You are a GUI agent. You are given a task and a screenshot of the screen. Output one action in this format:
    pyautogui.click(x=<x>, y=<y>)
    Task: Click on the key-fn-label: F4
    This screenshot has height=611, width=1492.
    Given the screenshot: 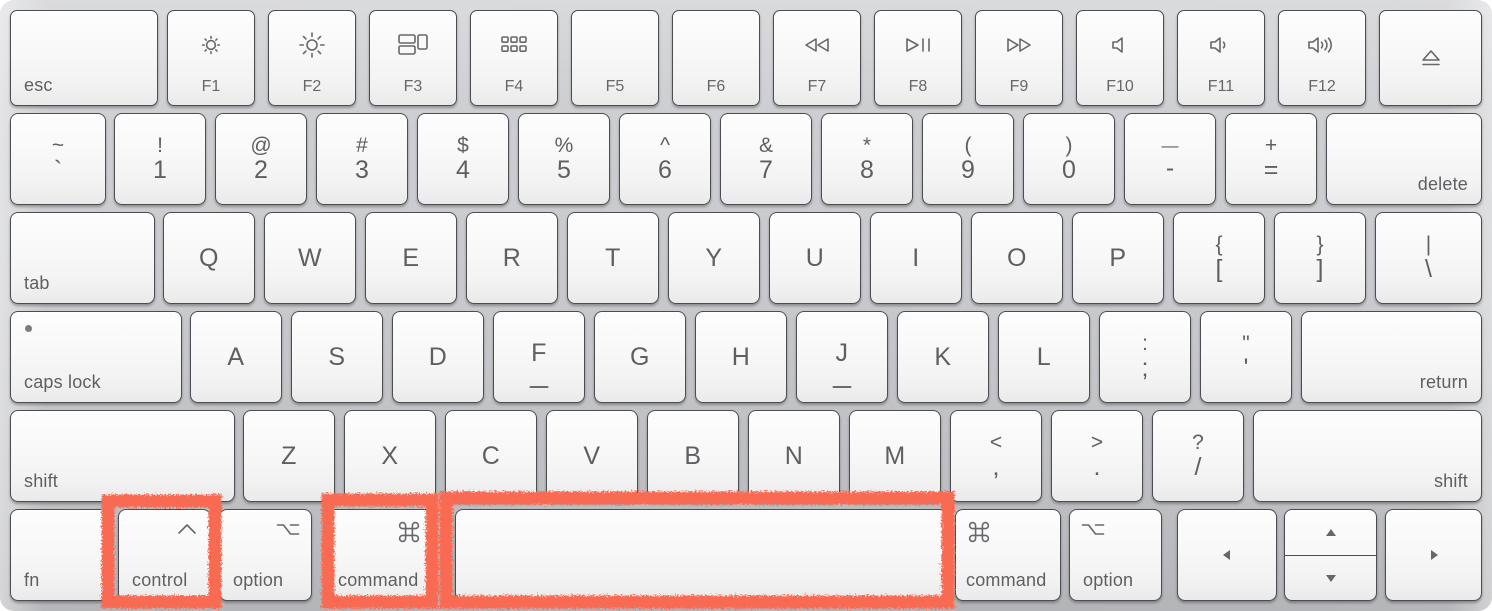 What is the action you would take?
    pyautogui.click(x=514, y=86)
    